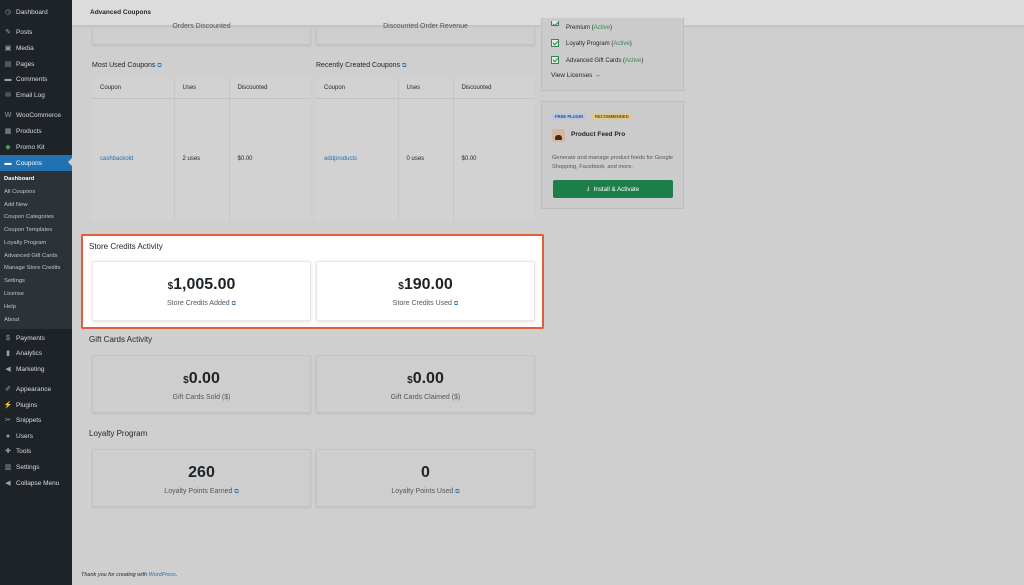 Image resolution: width=1024 pixels, height=585 pixels. What do you see at coordinates (357, 159) in the screenshot?
I see `coupon-link: addproducts` at bounding box center [357, 159].